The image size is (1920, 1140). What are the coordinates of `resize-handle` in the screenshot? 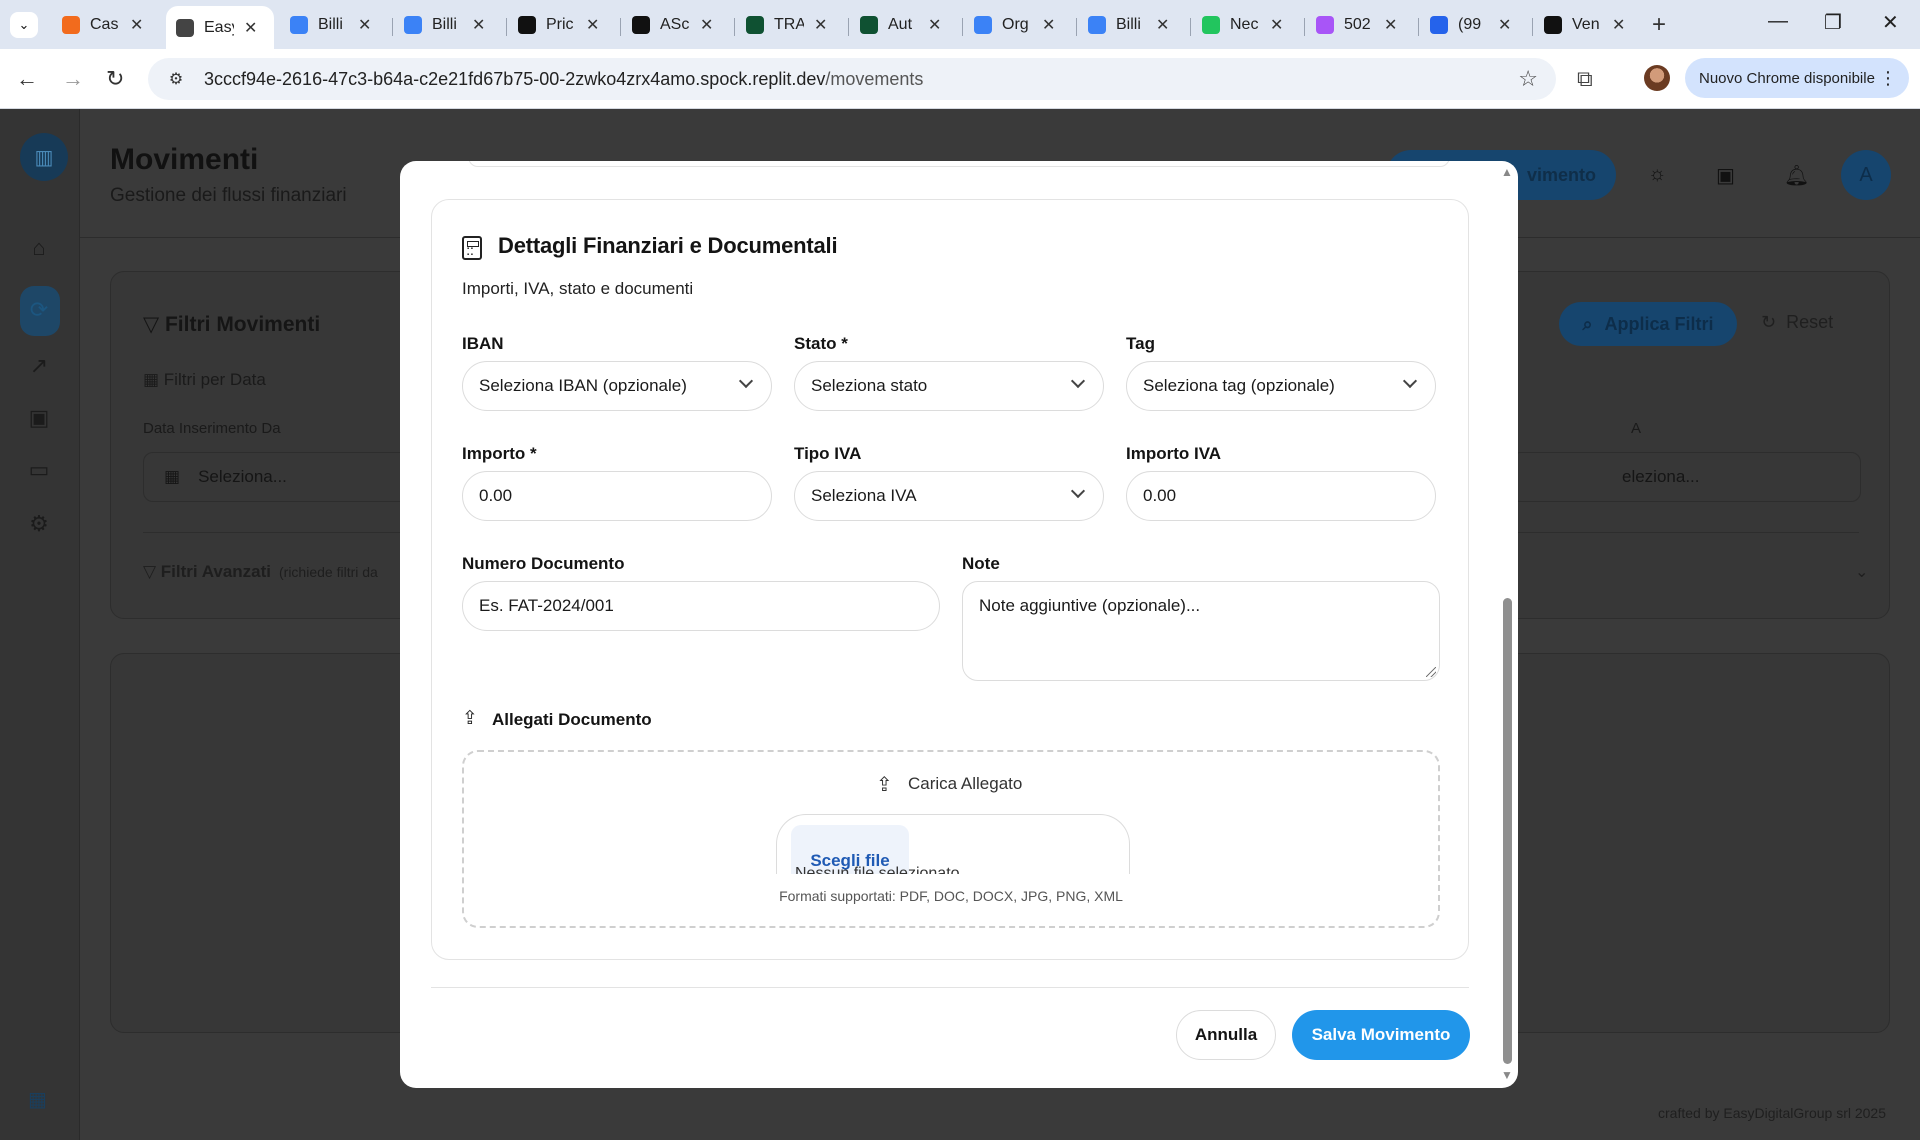 It's located at (1431, 672).